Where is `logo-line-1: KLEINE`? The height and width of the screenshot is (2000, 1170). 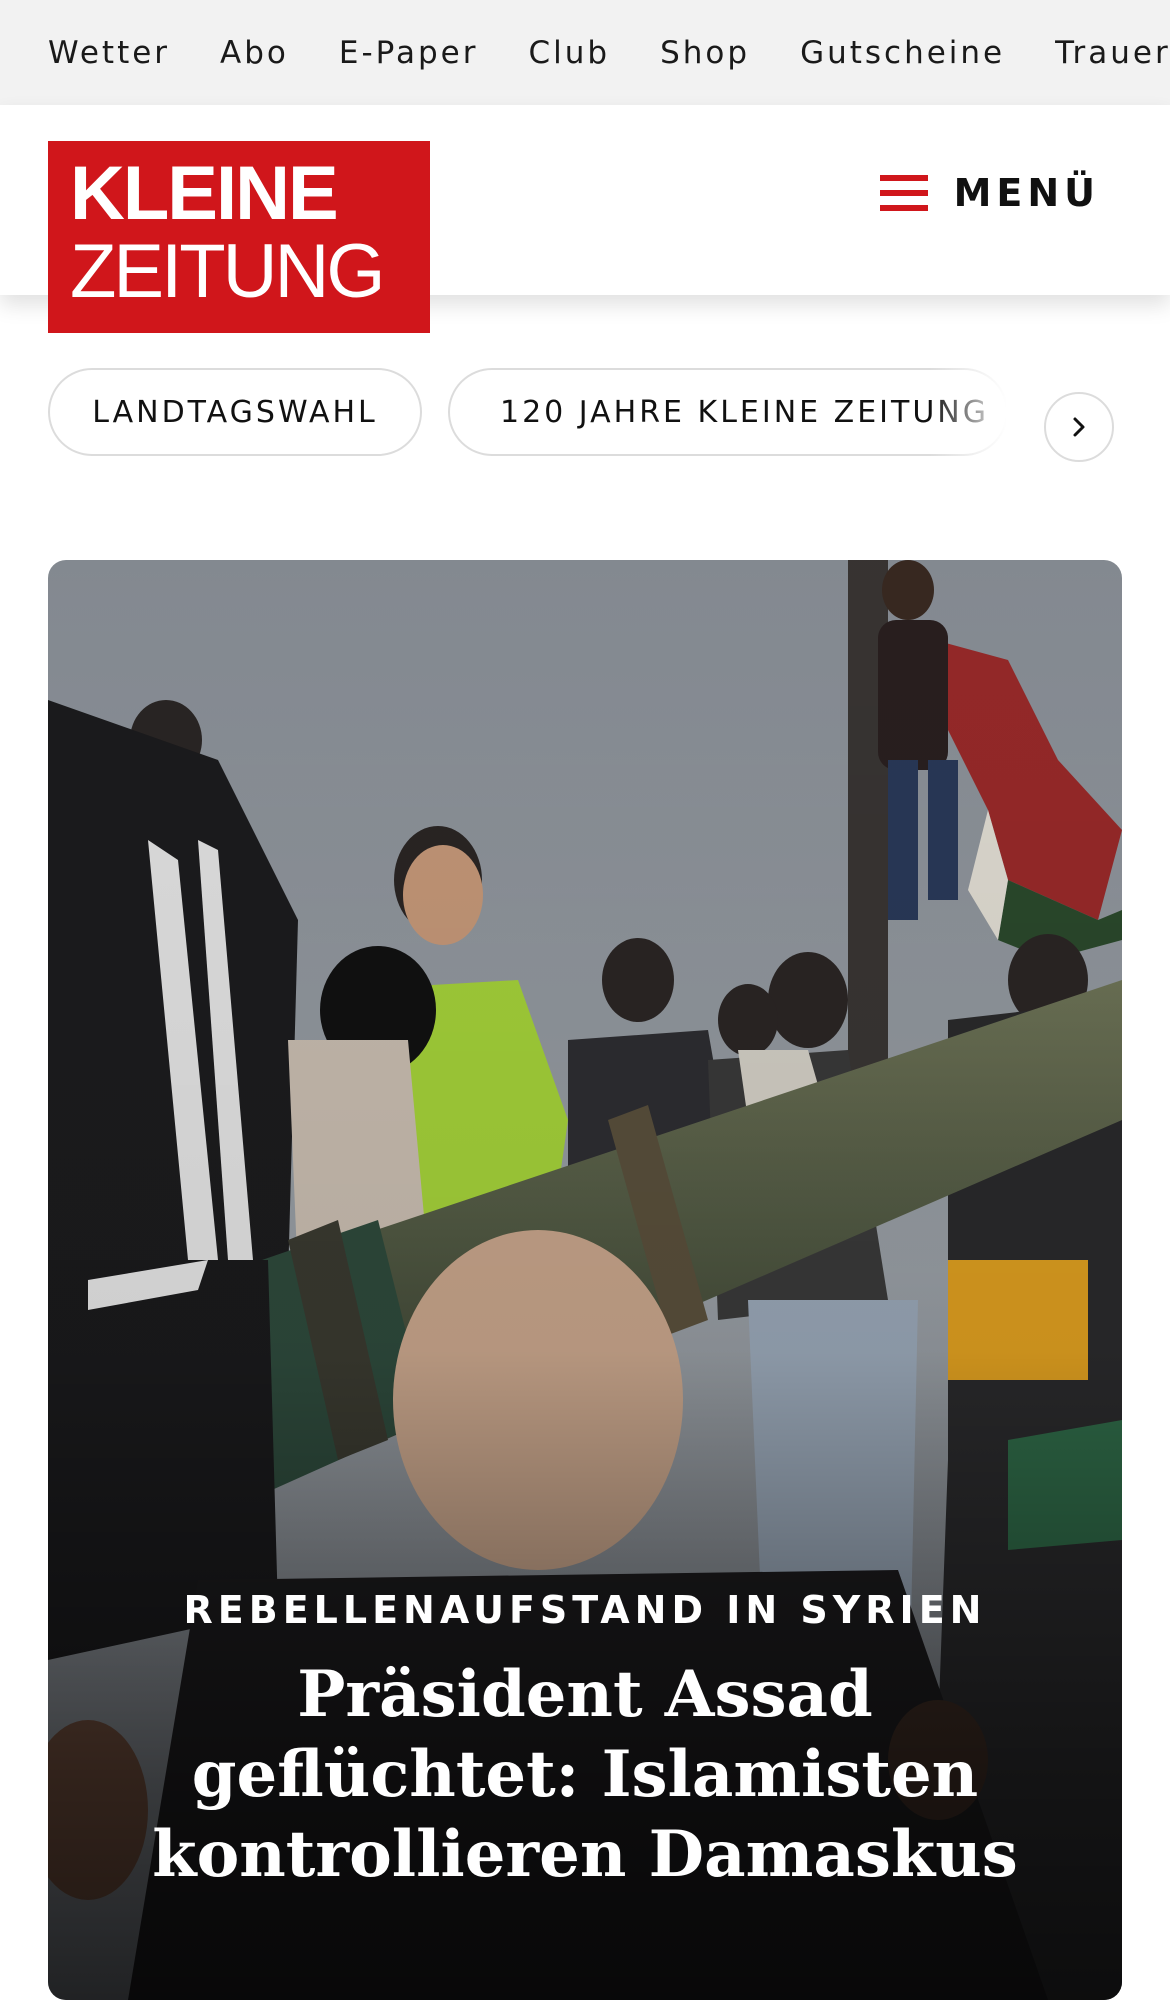 logo-line-1: KLEINE is located at coordinates (204, 193).